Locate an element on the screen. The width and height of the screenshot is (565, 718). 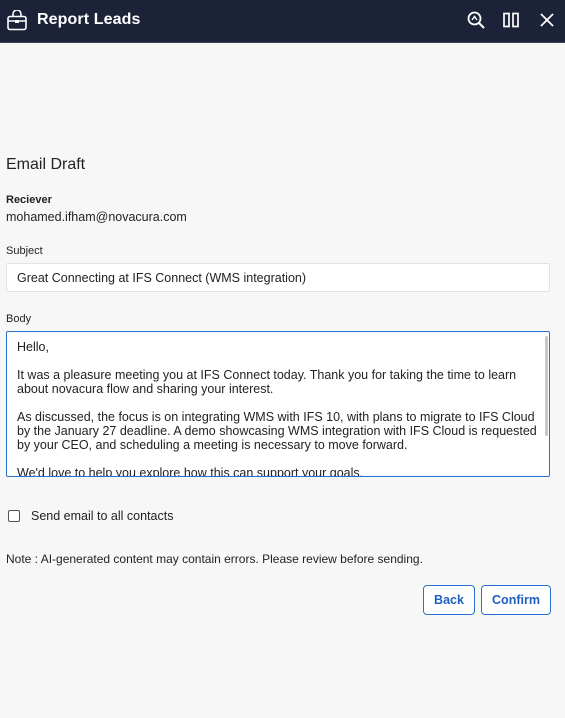
subject-label: Subject is located at coordinates (24, 251).